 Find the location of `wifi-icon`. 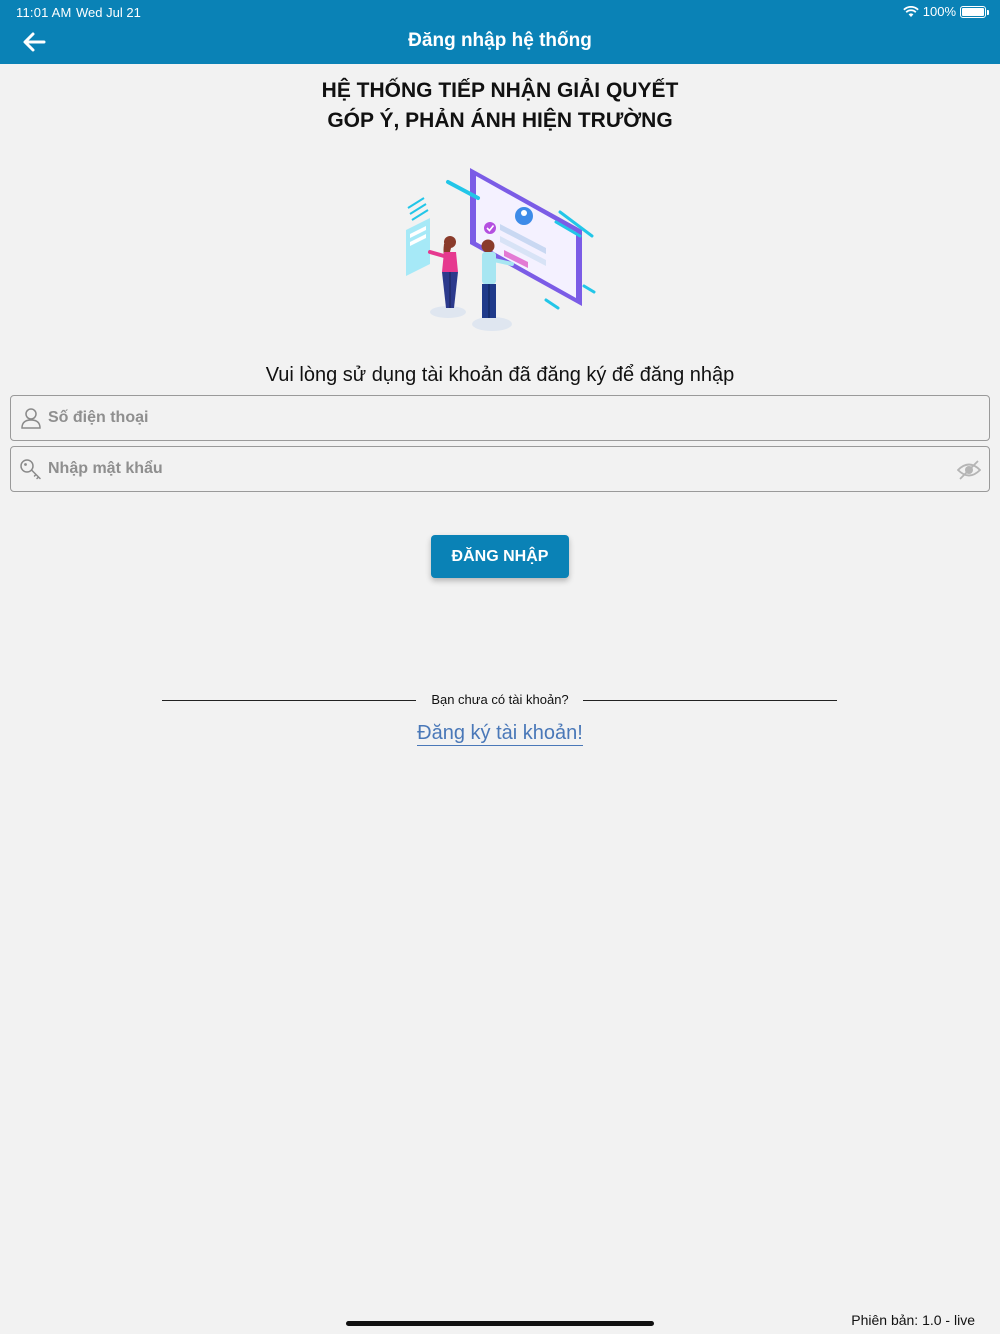

wifi-icon is located at coordinates (911, 11).